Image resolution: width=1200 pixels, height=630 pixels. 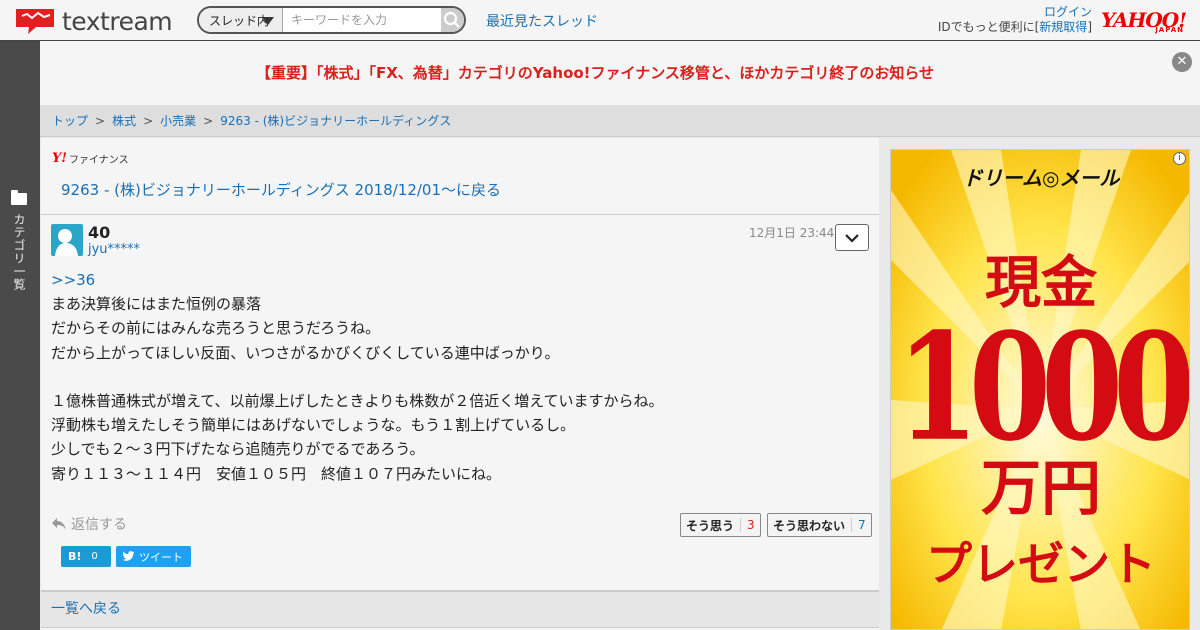 What do you see at coordinates (19, 197) in the screenshot?
I see `folder-icon` at bounding box center [19, 197].